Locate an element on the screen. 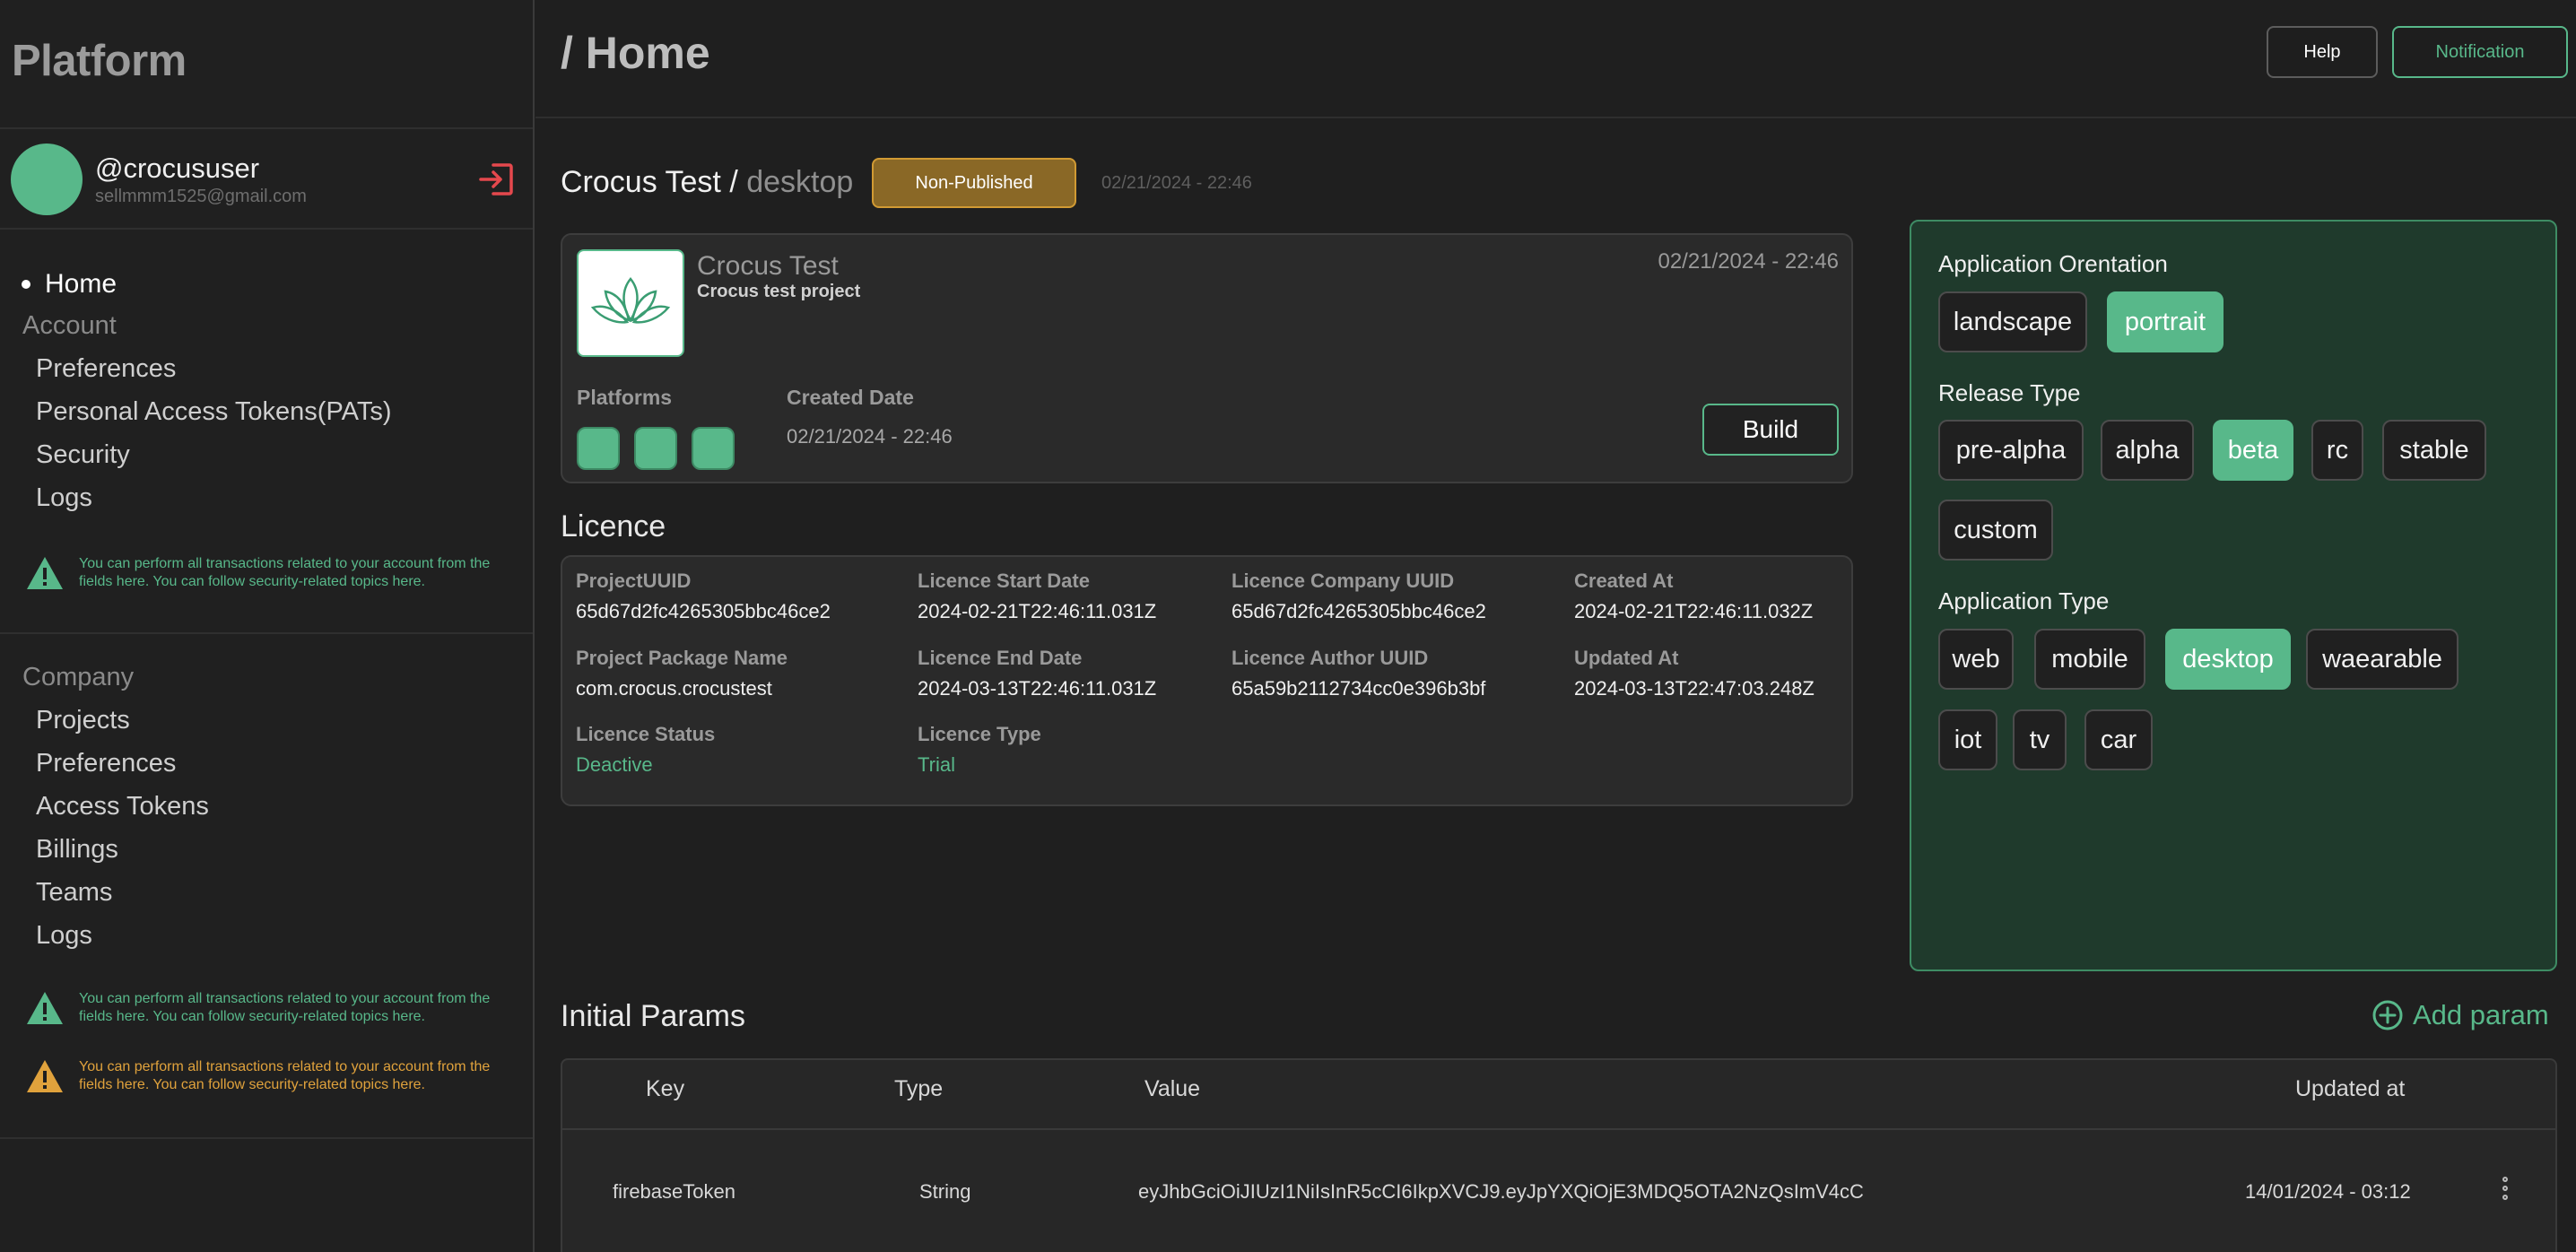  chip-beta: beta is located at coordinates (2253, 450).